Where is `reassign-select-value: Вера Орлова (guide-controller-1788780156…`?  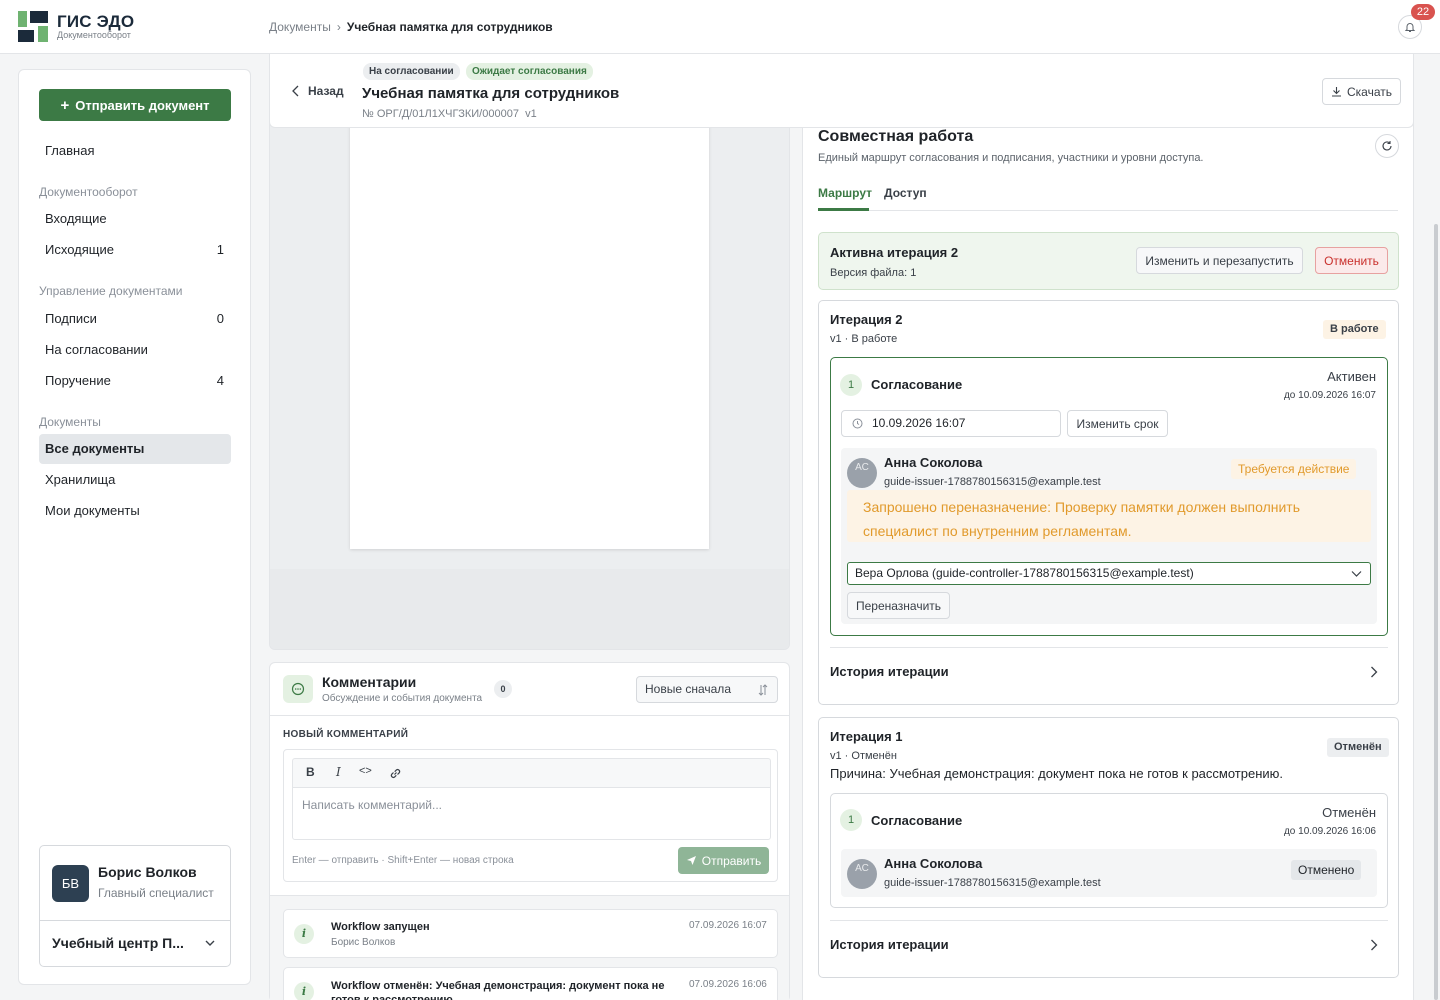
reassign-select-value: Вера Орлова (guide-controller-1788780156… is located at coordinates (1024, 573).